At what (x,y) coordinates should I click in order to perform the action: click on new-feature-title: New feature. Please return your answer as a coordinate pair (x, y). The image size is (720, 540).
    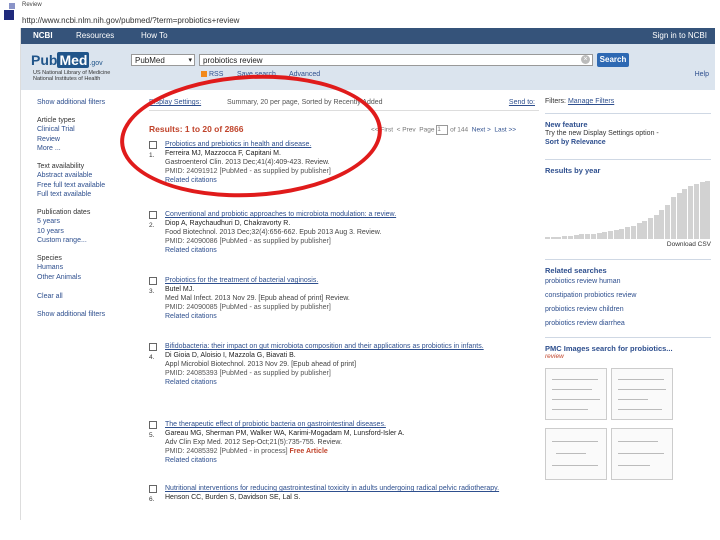
    Looking at the image, I should click on (566, 124).